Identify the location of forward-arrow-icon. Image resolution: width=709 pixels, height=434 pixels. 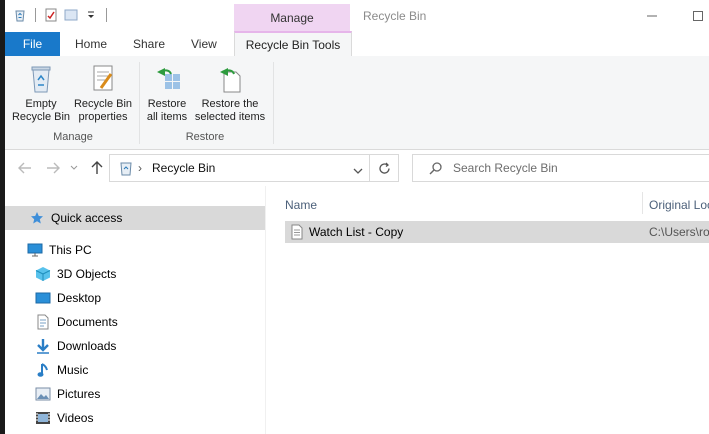
(53, 168).